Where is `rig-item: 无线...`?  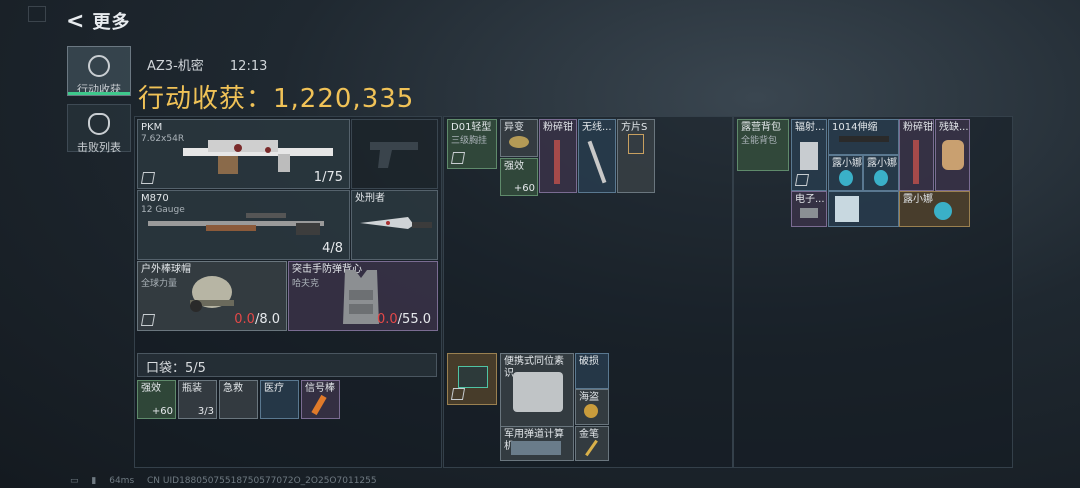 rig-item: 无线... is located at coordinates (597, 156).